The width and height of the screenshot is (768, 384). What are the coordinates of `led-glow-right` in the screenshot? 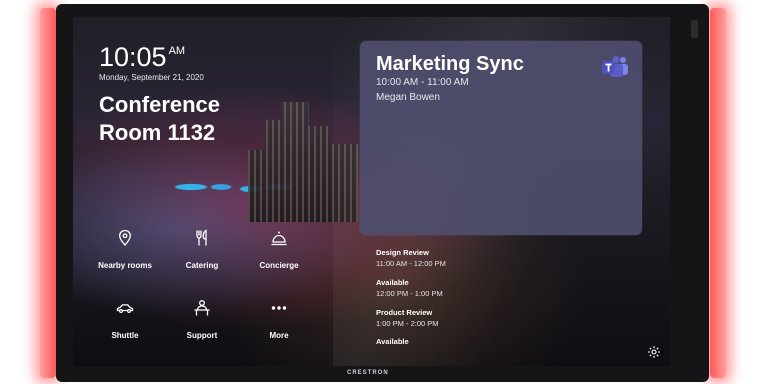 It's located at (718, 193).